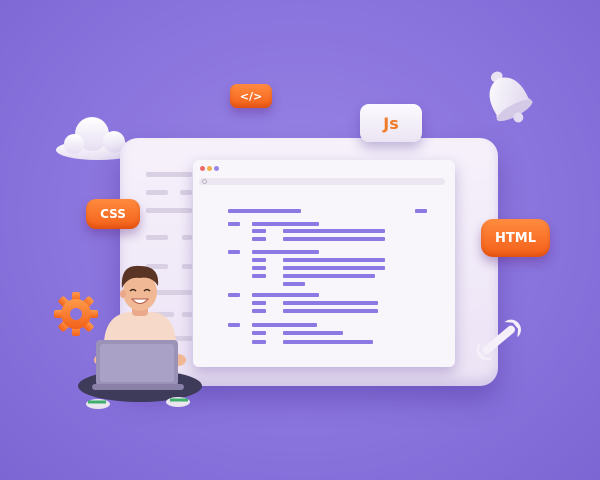 The image size is (600, 480). What do you see at coordinates (204, 181) in the screenshot?
I see `search-icon` at bounding box center [204, 181].